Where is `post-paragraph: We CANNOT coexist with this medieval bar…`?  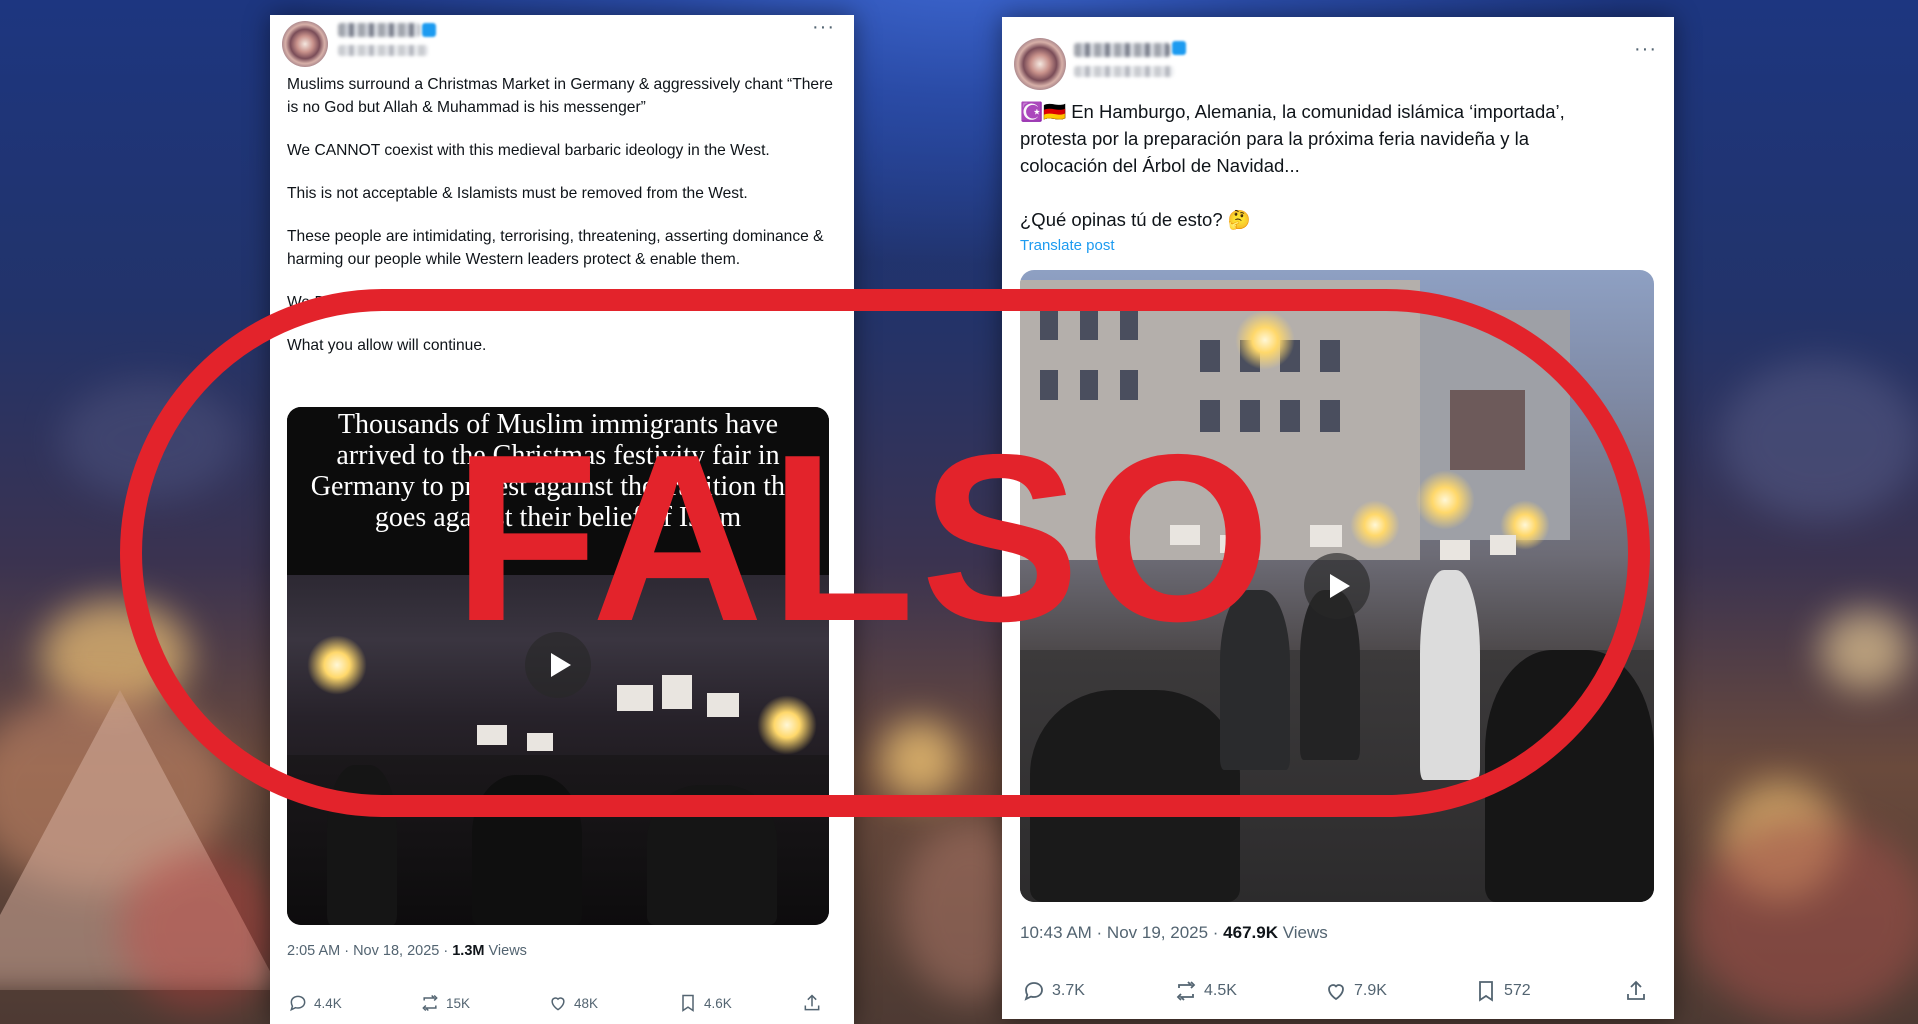 post-paragraph: We CANNOT coexist with this medieval bar… is located at coordinates (528, 150).